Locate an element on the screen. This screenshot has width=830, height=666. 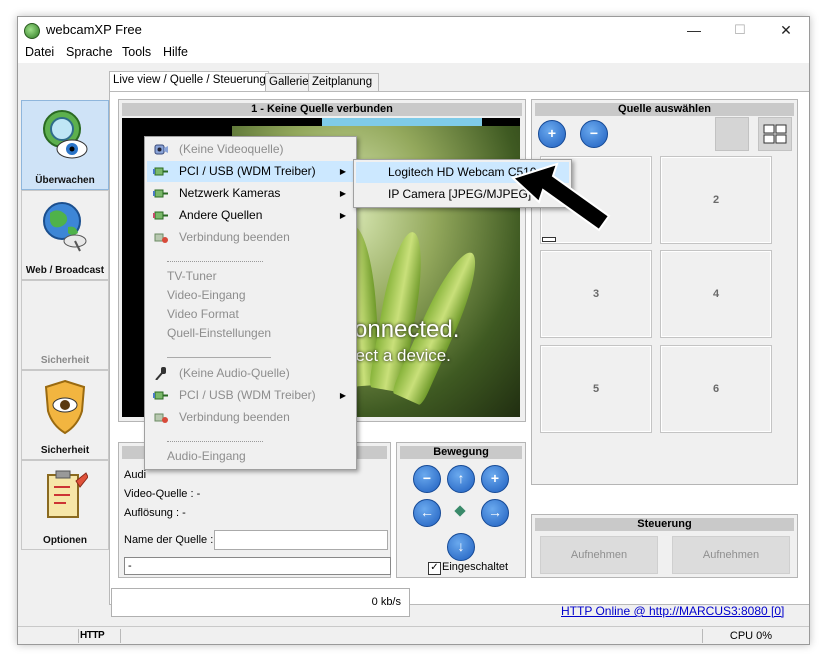
toolbar-label: Web / Broadcast is located at coordinates (65, 270).